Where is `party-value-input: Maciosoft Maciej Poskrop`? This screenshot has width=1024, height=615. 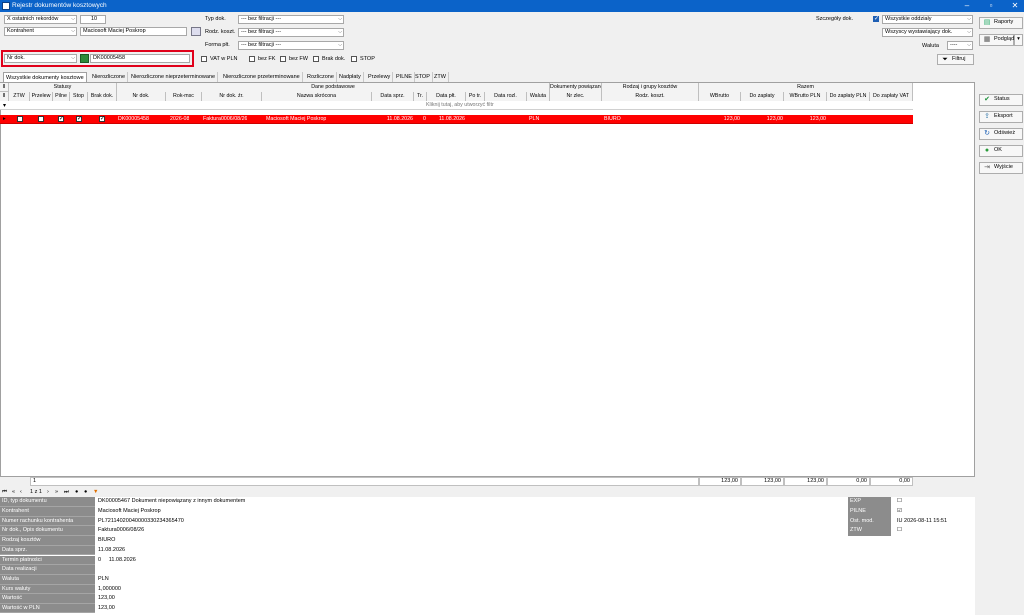 party-value-input: Maciosoft Maciej Poskrop is located at coordinates (133, 31).